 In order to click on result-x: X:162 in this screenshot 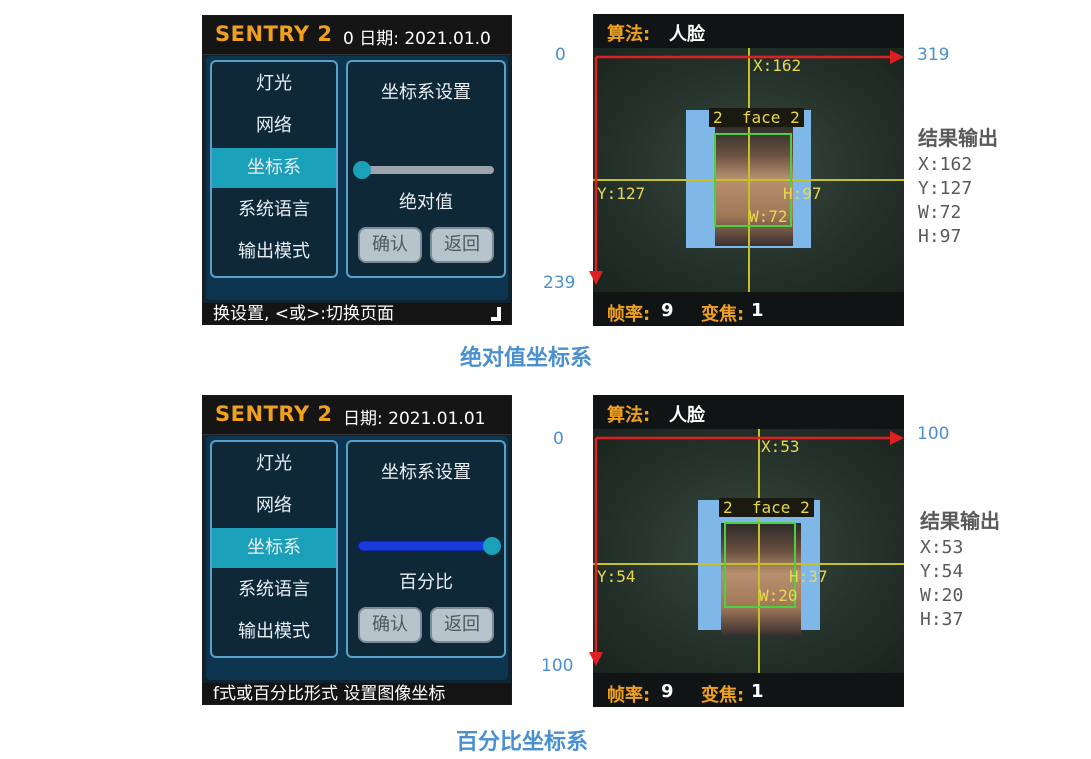, I will do `click(945, 164)`.